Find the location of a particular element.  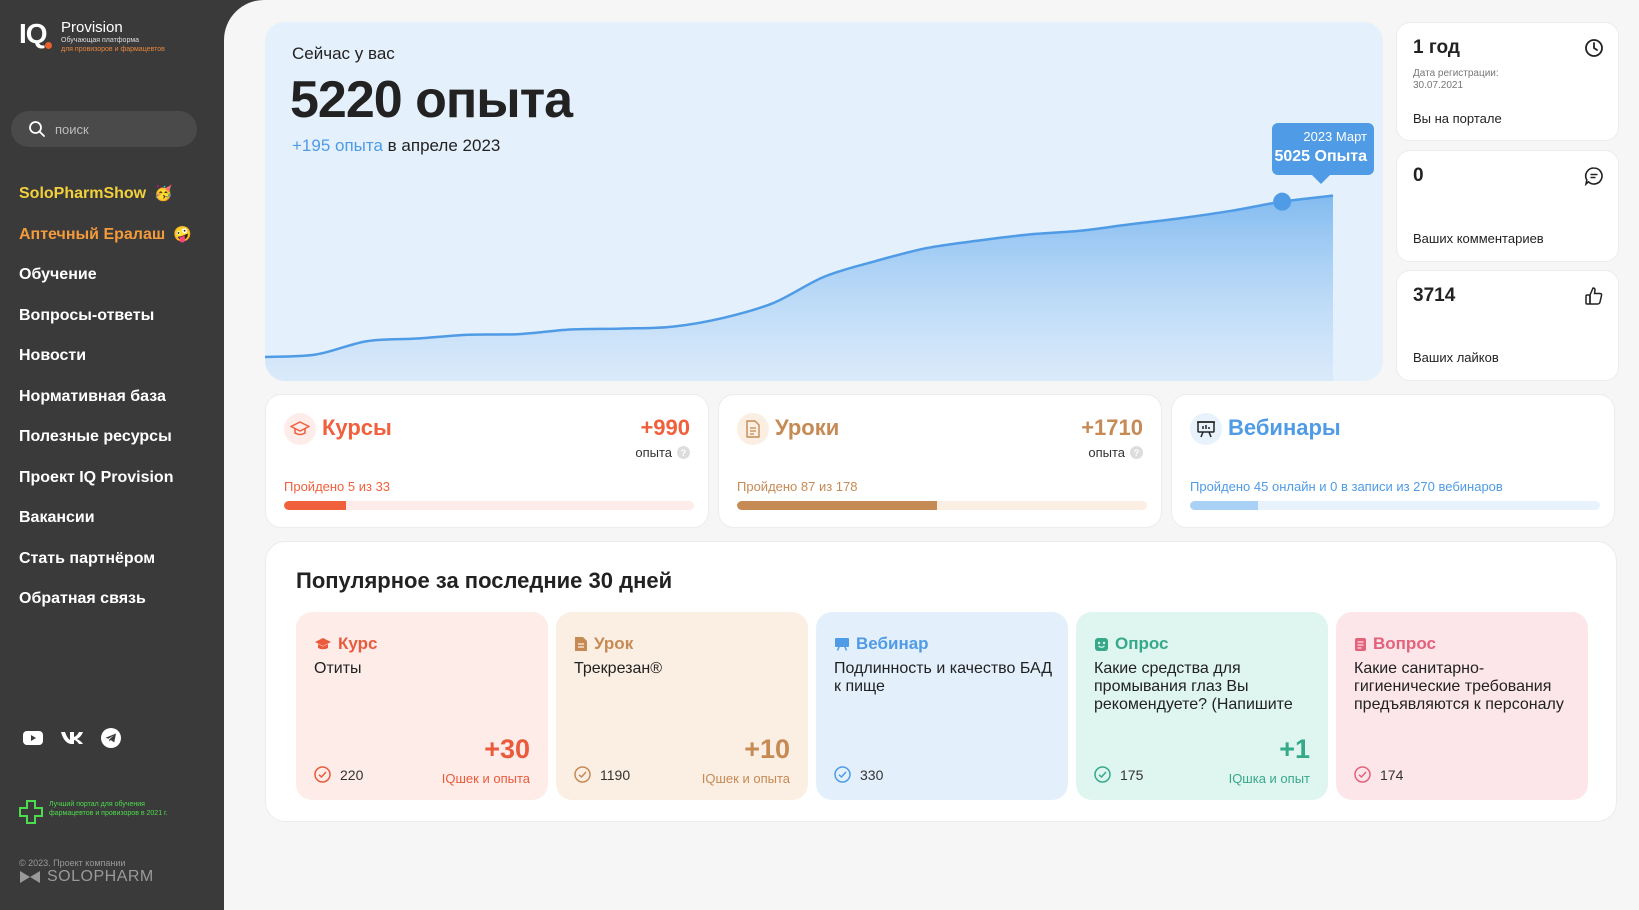

nav-item: Нормативная база is located at coordinates (105, 397).